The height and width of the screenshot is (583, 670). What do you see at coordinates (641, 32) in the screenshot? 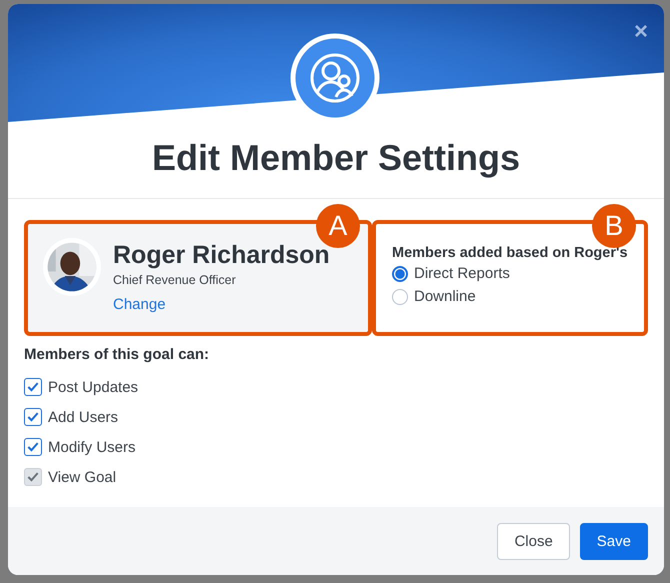
I see `close-button: ×` at bounding box center [641, 32].